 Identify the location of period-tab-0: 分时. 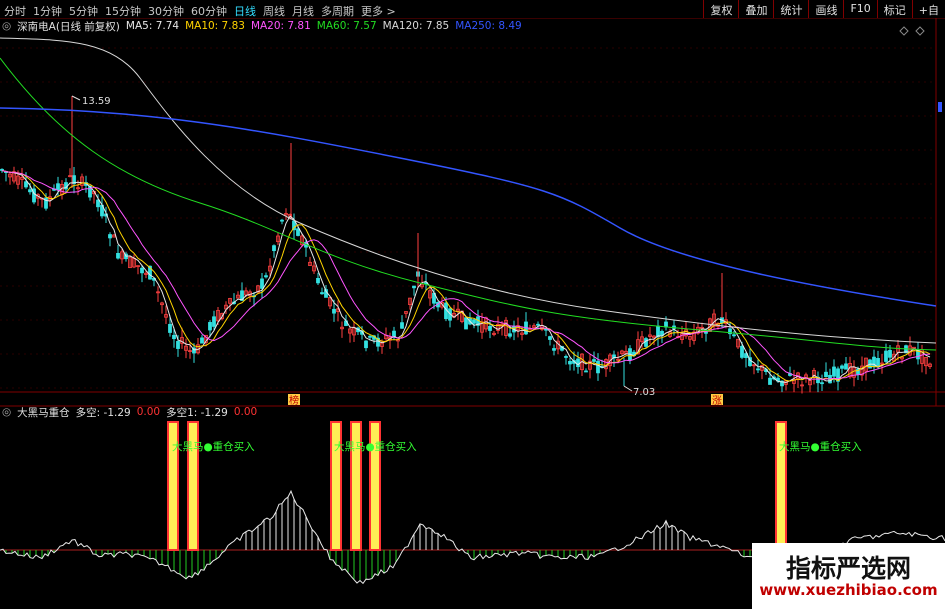
(14, 9).